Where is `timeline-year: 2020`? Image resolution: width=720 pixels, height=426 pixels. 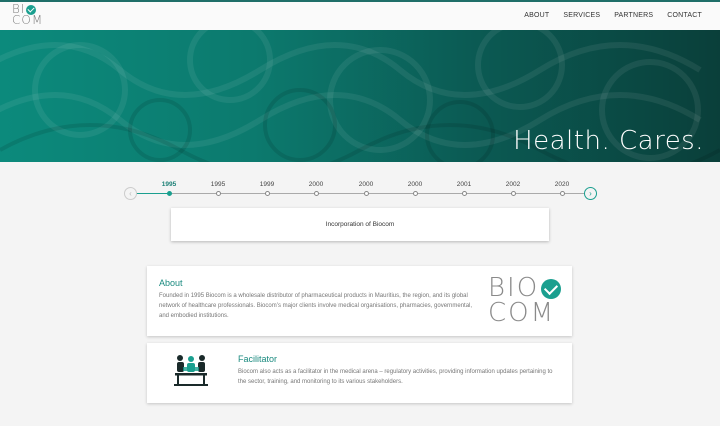
timeline-year: 2020 is located at coordinates (562, 184).